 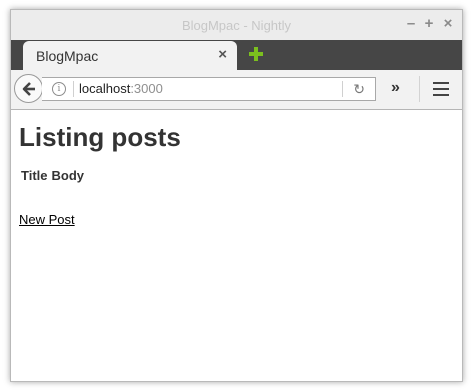 I want to click on new-post-link: New Post, so click(x=47, y=219).